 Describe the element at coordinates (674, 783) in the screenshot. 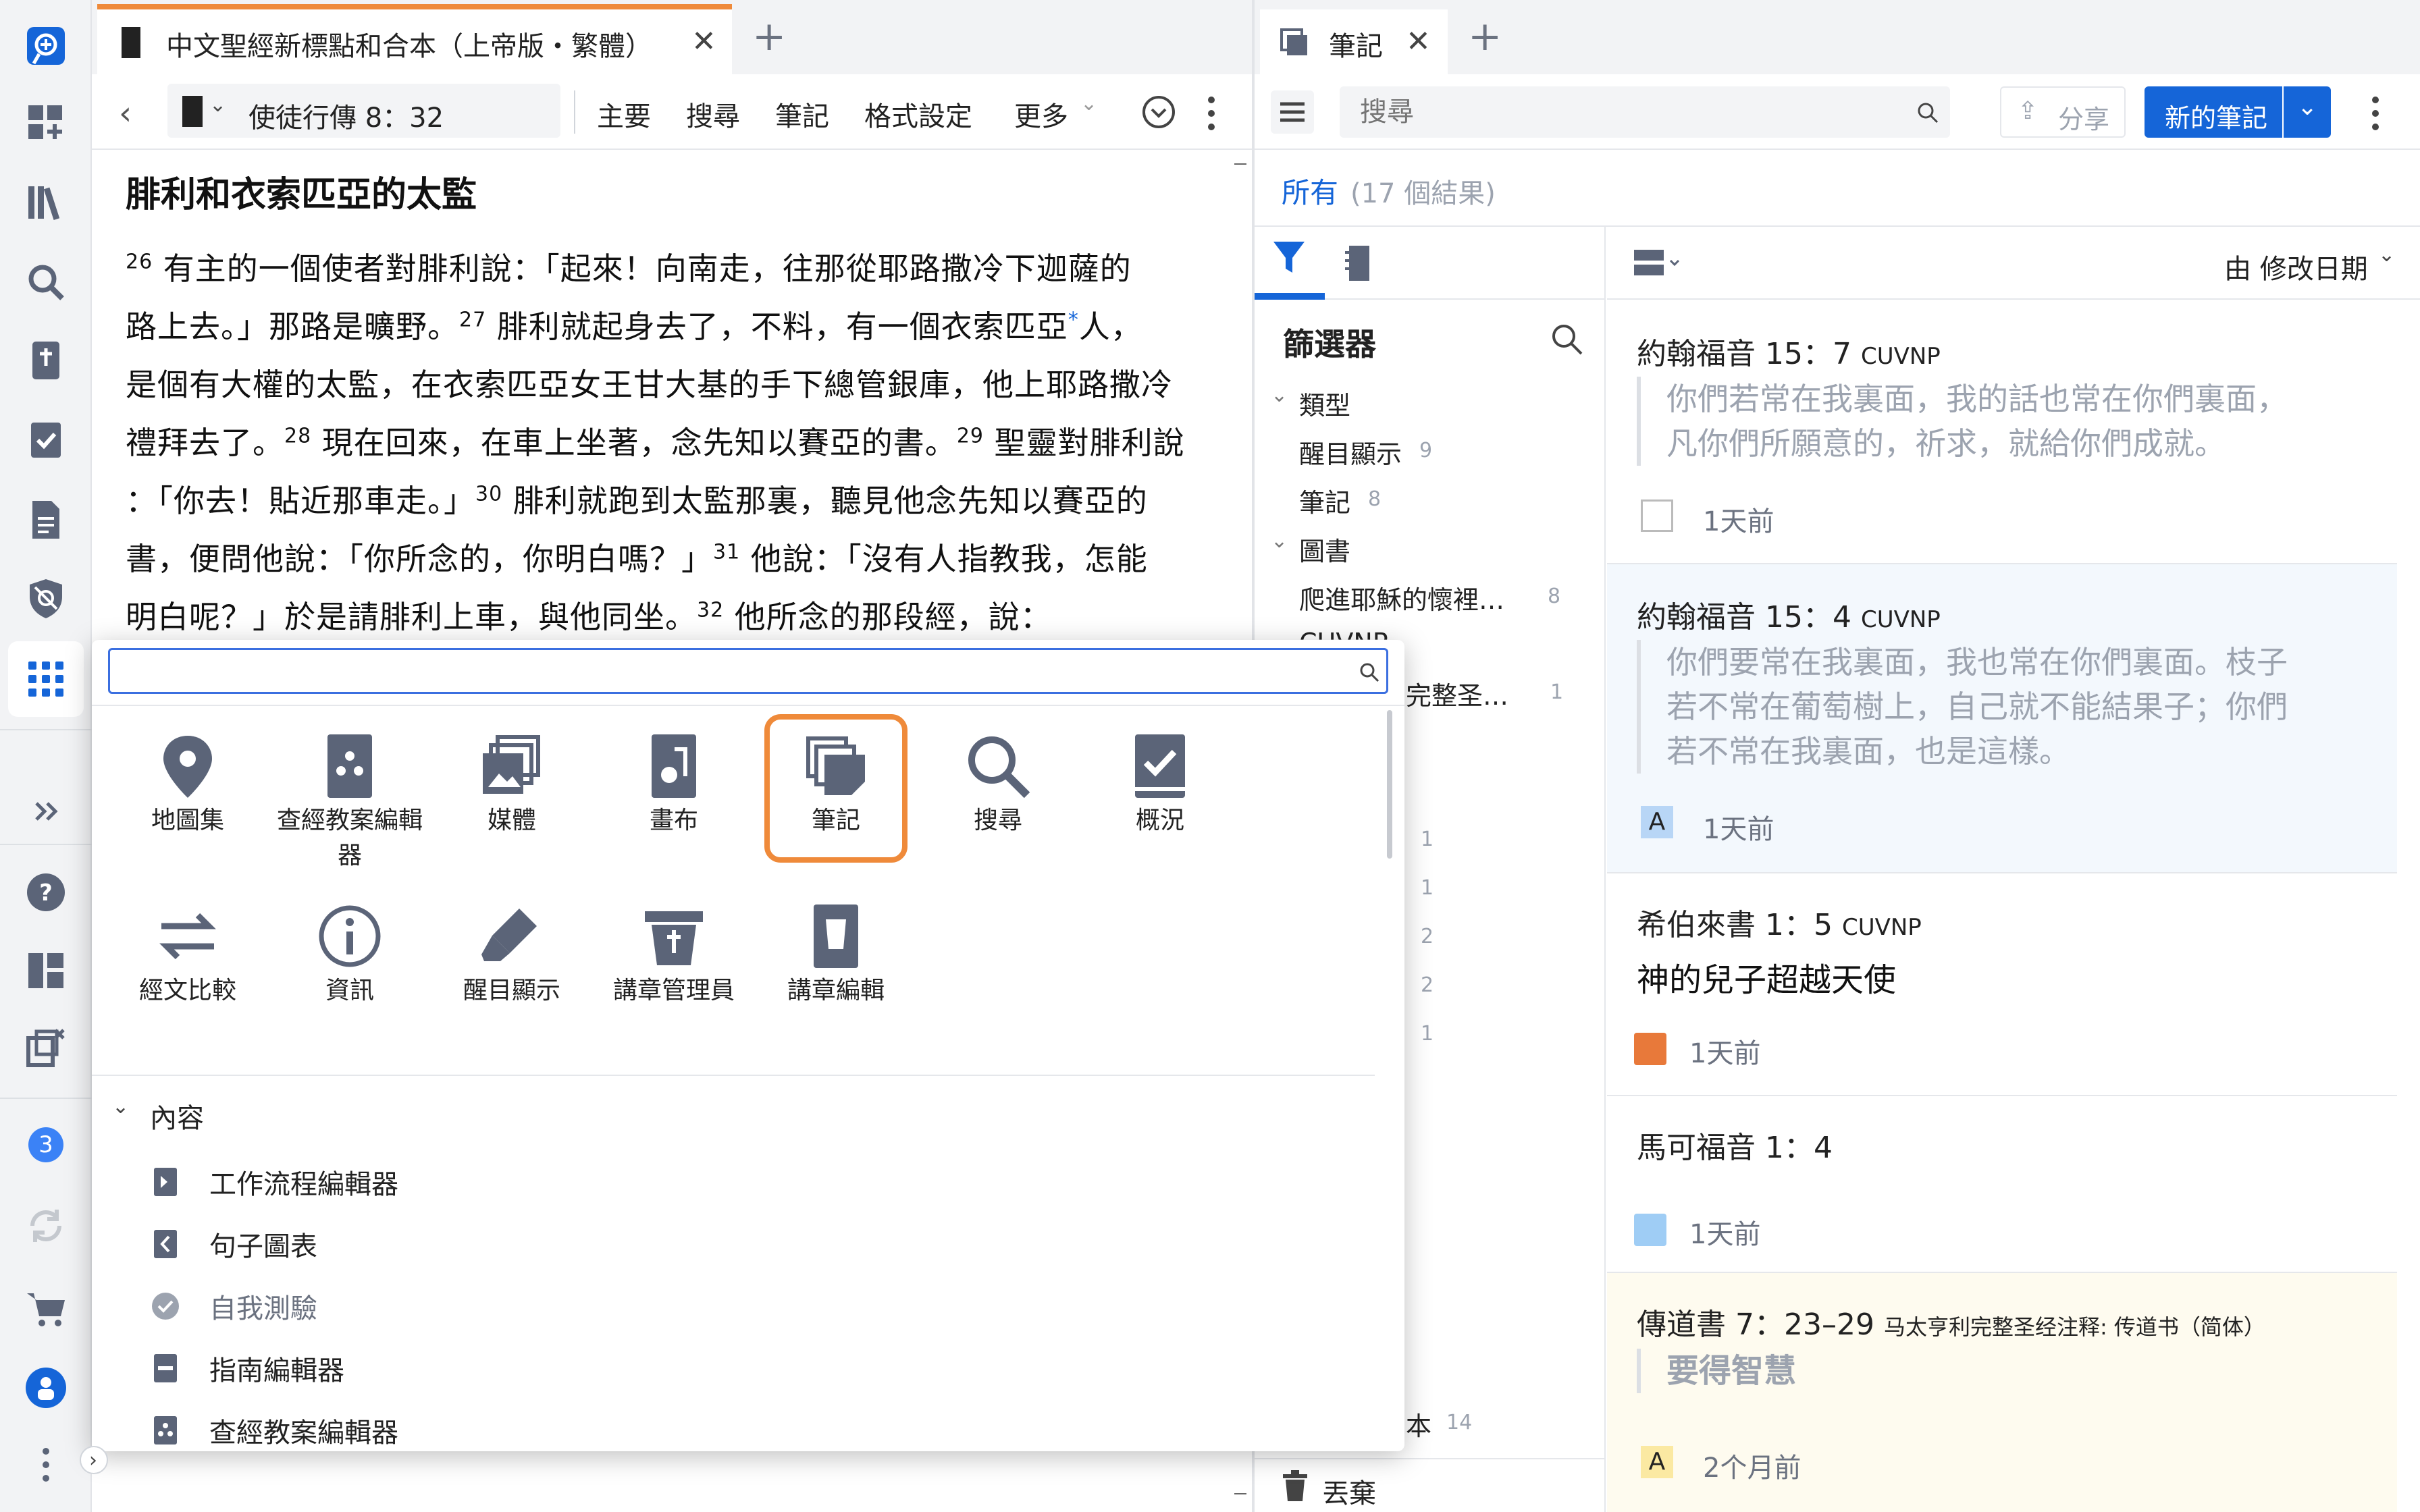

I see `tool-canvas: 畫布` at that location.